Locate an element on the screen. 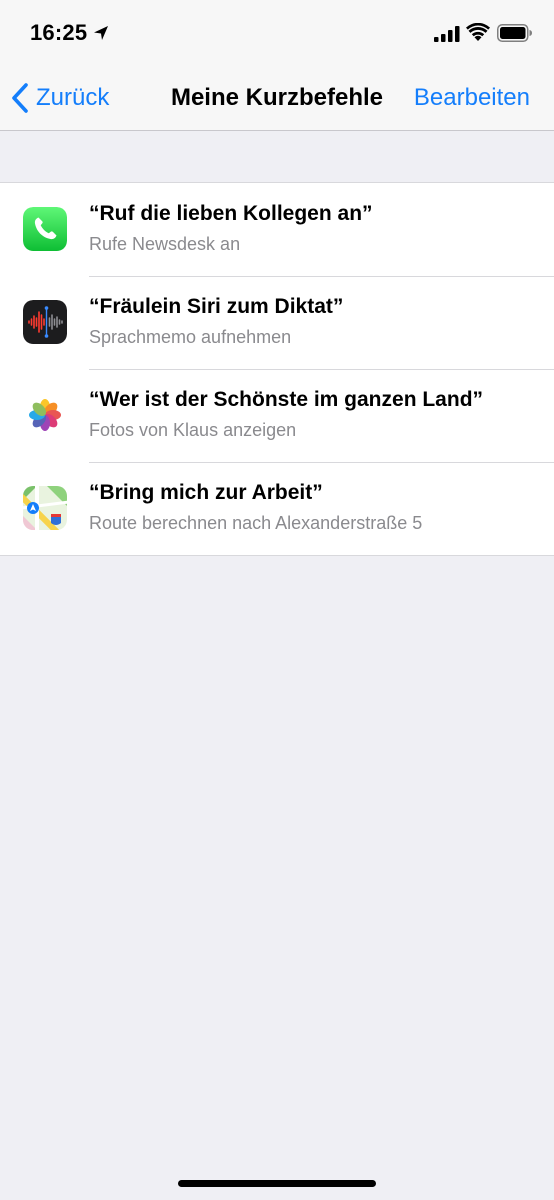 Image resolution: width=554 pixels, height=1200 pixels. location-arrow-icon is located at coordinates (101, 33).